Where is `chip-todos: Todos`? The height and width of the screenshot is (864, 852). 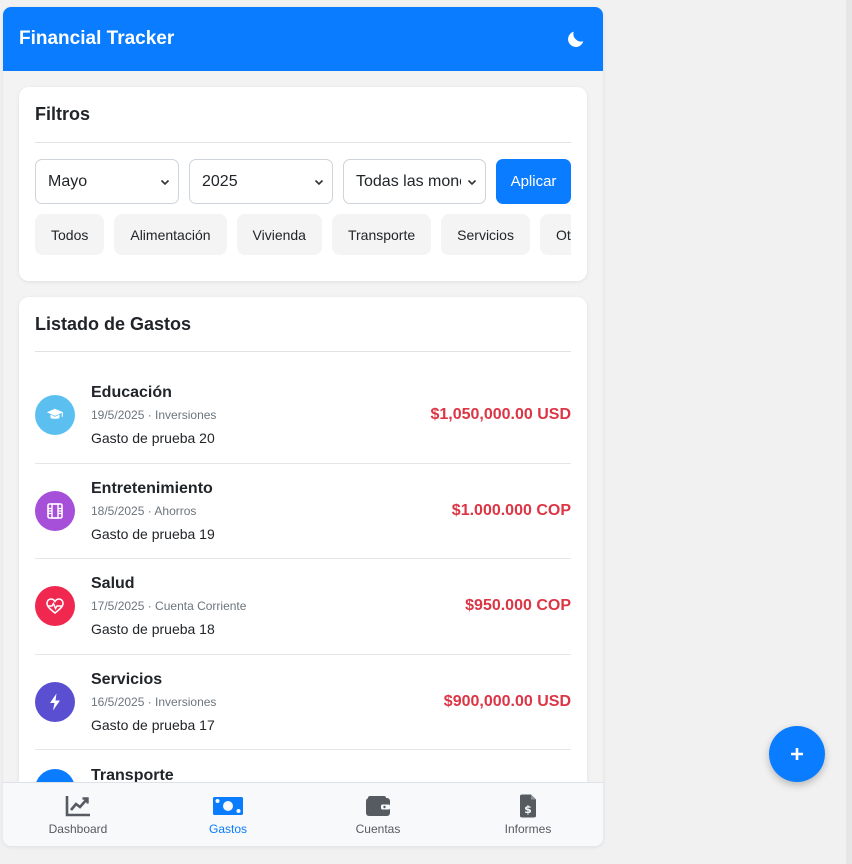 chip-todos: Todos is located at coordinates (70, 234).